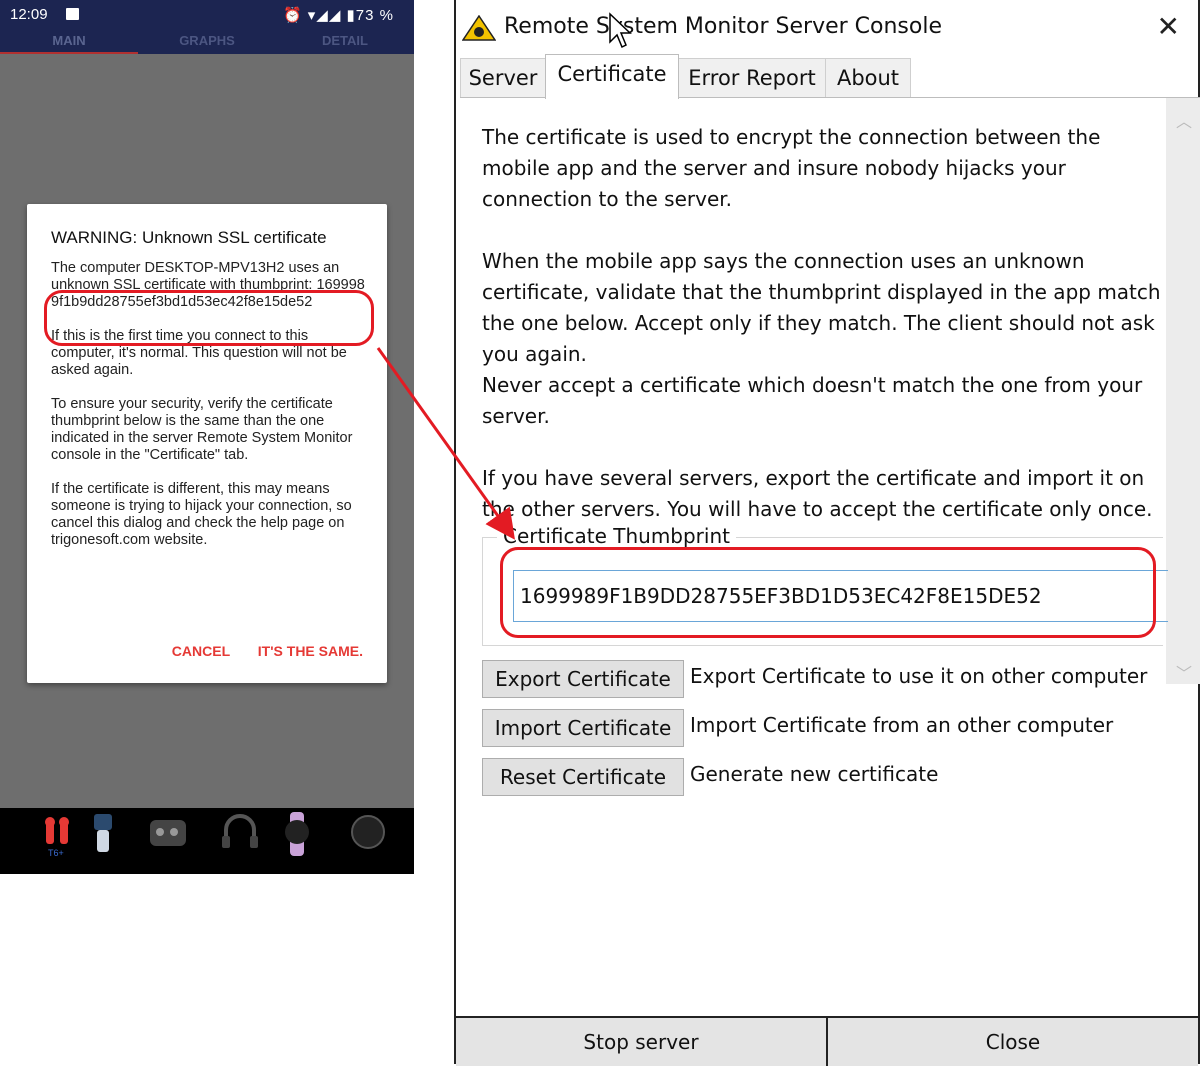 Image resolution: width=1200 pixels, height=1066 pixels. I want to click on its-the-same-button: IT'S THE SAME., so click(310, 651).